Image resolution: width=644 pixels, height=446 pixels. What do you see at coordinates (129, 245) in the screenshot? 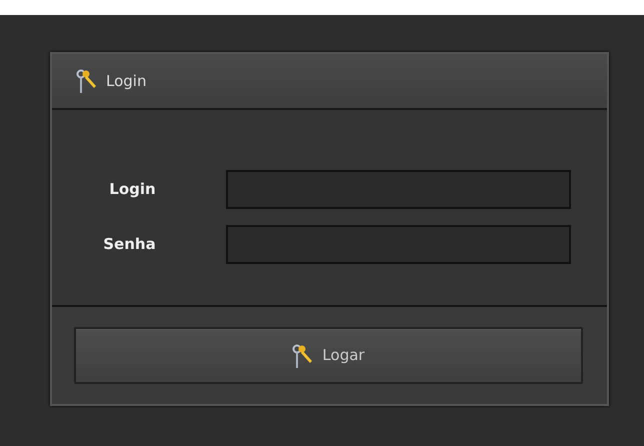
I see `field-label: Senha` at bounding box center [129, 245].